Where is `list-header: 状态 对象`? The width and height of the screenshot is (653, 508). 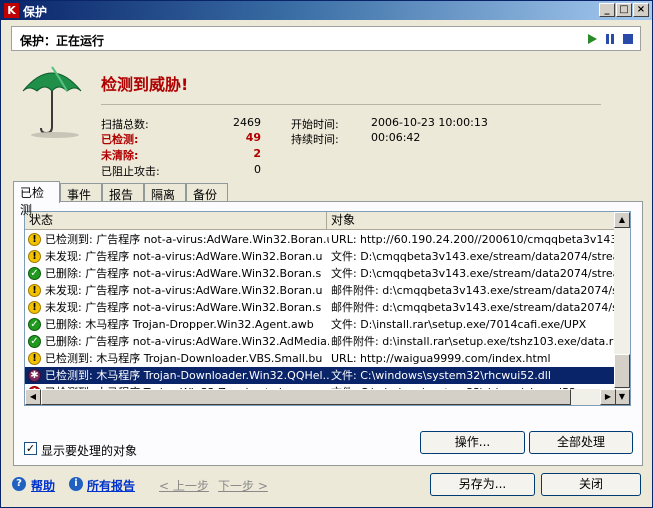
list-header: 状态 对象 is located at coordinates (320, 221).